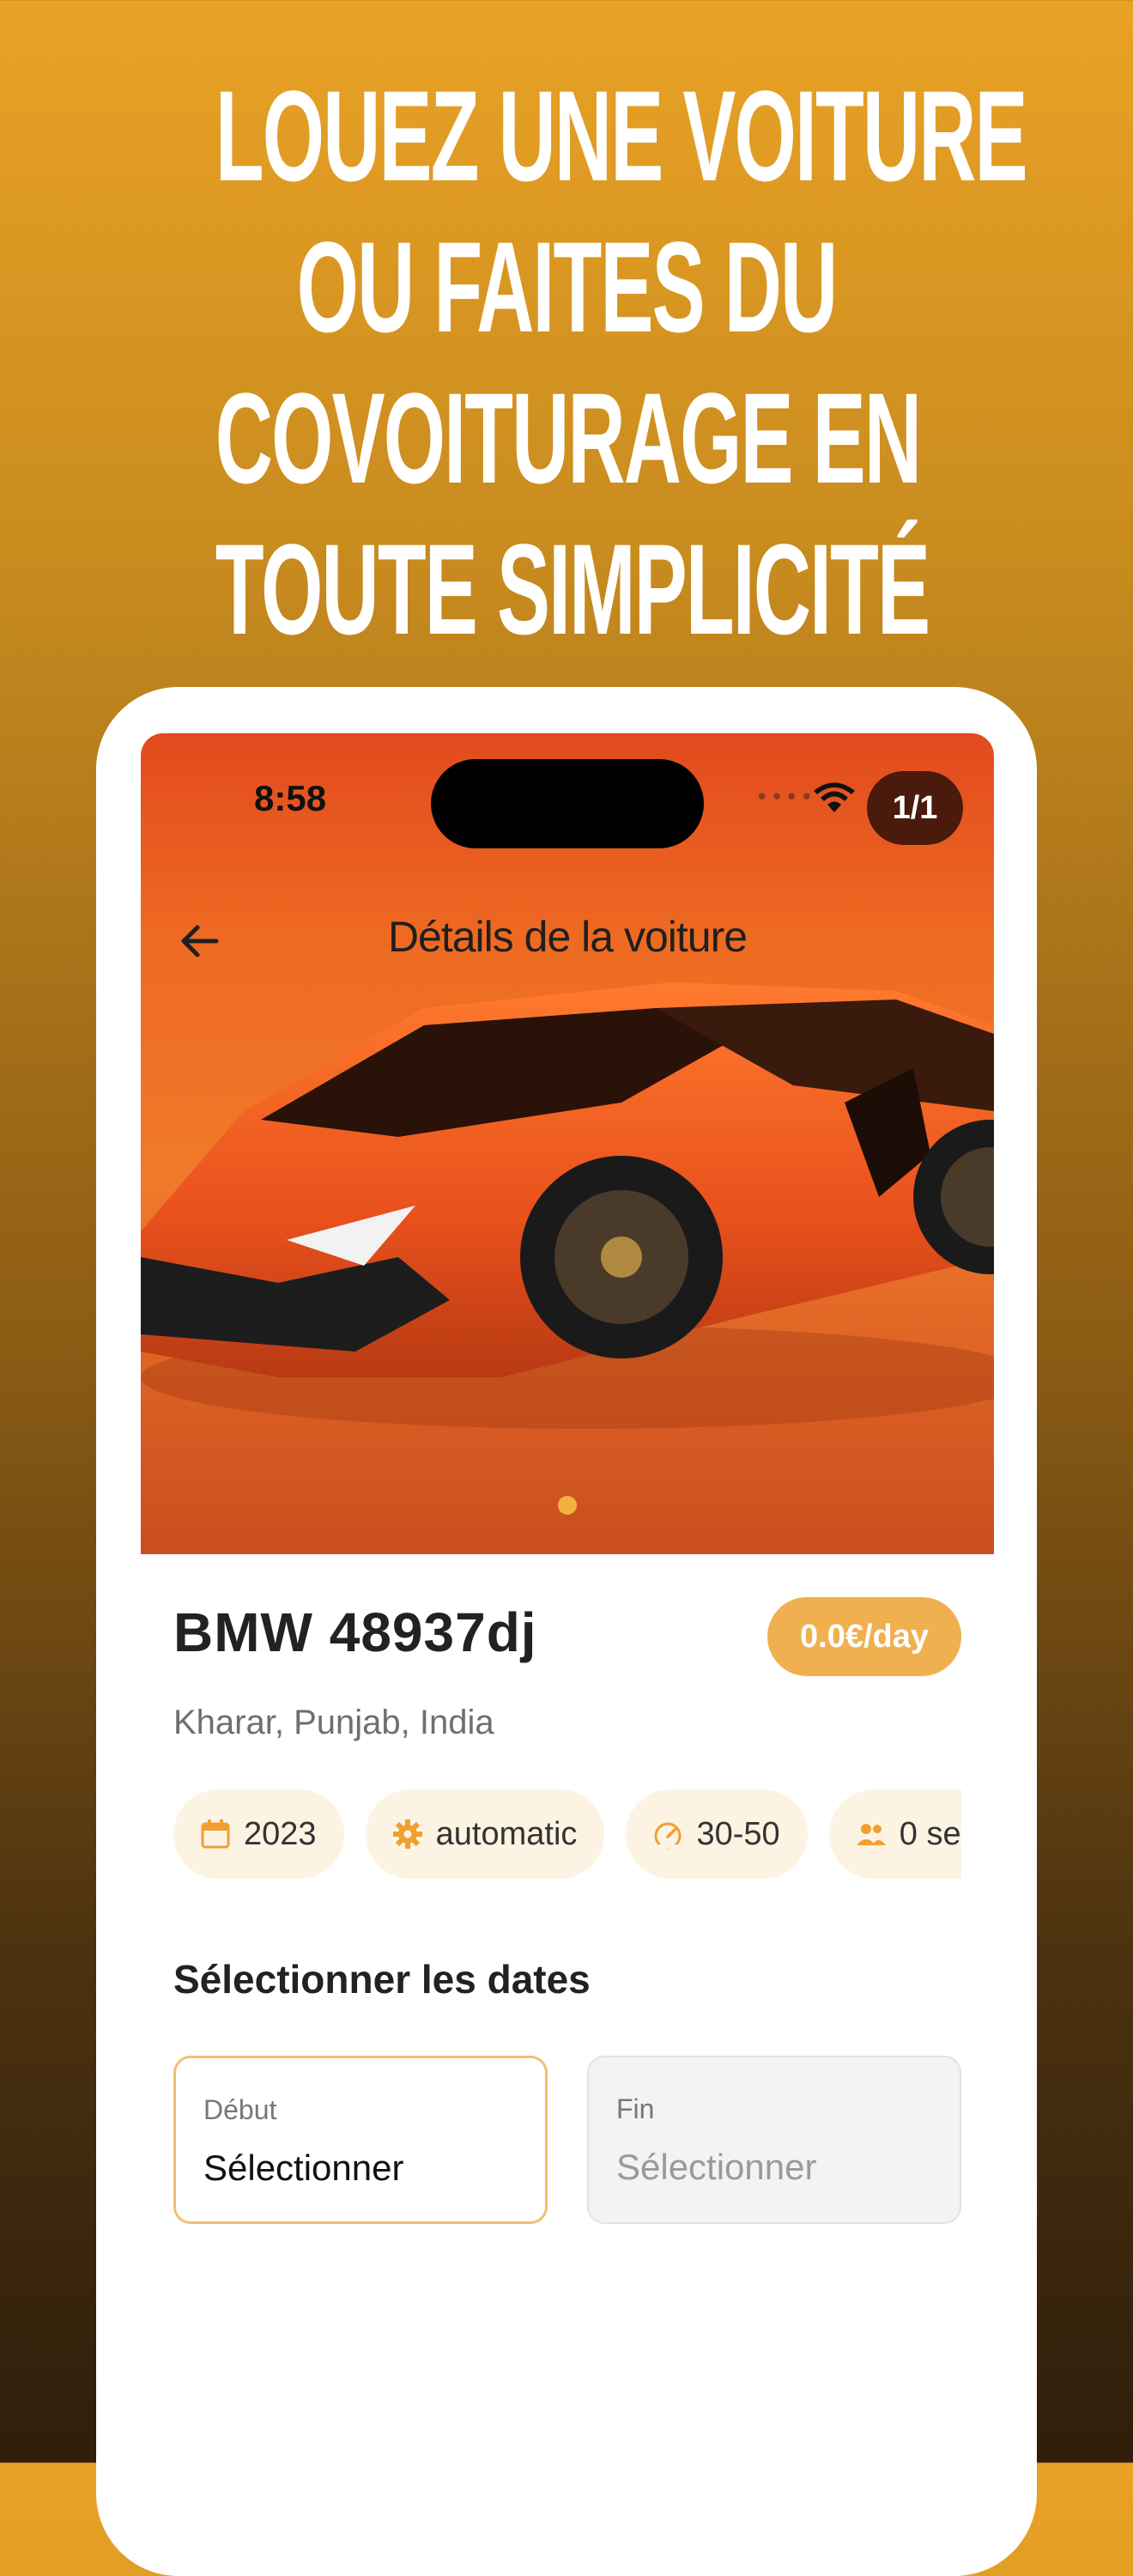 This screenshot has height=2576, width=1133. What do you see at coordinates (567, 937) in the screenshot?
I see `page-title: Détails de la voiture` at bounding box center [567, 937].